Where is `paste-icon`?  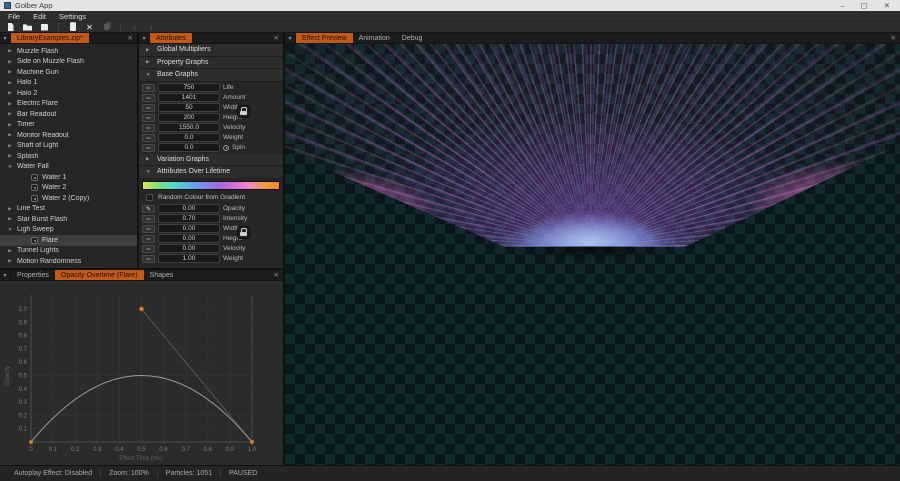
paste-icon is located at coordinates (72, 27).